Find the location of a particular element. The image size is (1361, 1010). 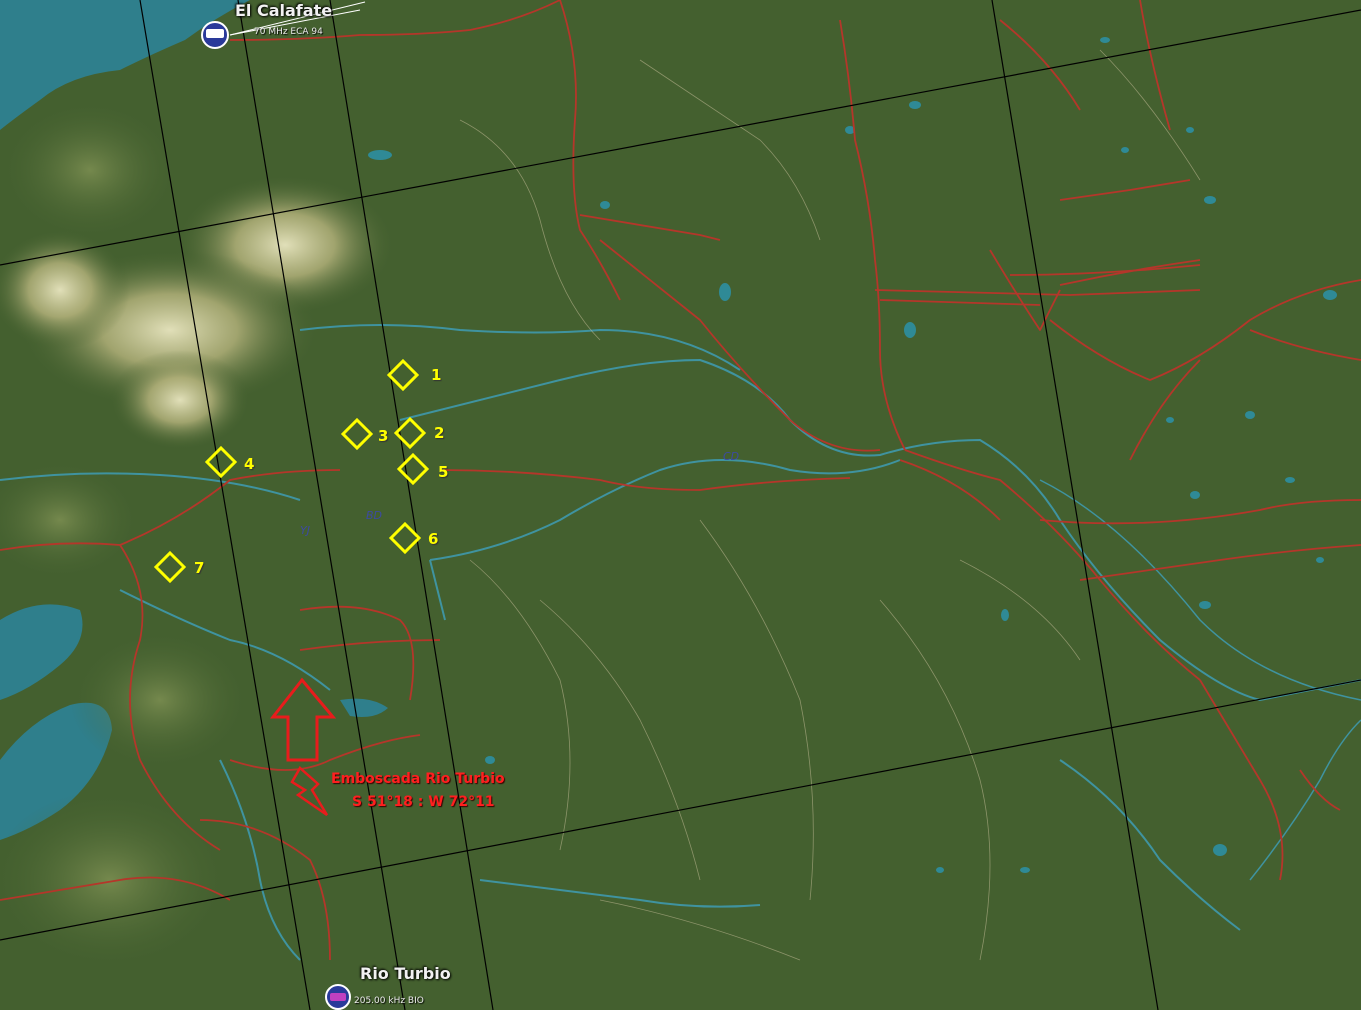

map-code-bd: BD is located at coordinates (374, 515).